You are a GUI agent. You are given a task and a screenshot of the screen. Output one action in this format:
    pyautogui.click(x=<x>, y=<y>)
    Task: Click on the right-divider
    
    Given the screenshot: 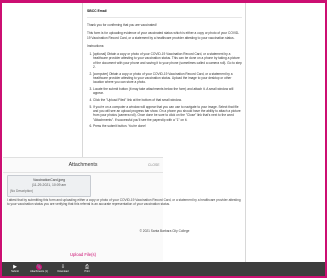 What is the action you would take?
    pyautogui.click(x=245, y=133)
    